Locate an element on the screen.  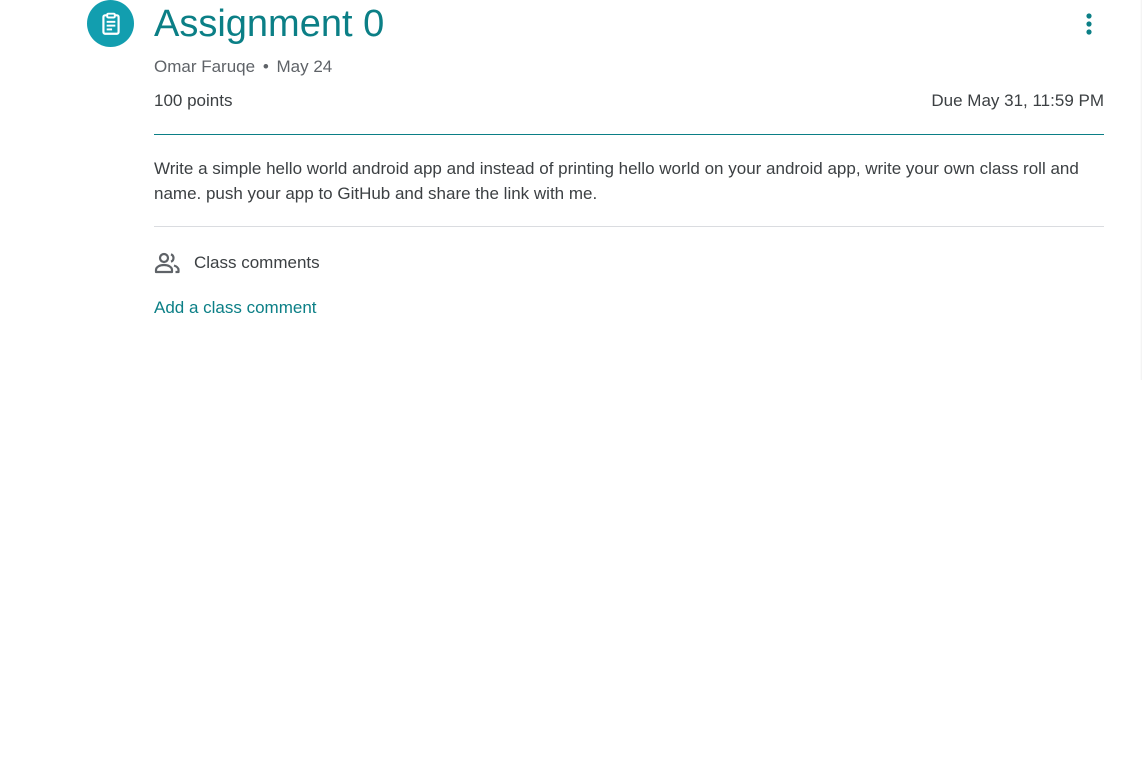
more-vert-icon is located at coordinates (1089, 24).